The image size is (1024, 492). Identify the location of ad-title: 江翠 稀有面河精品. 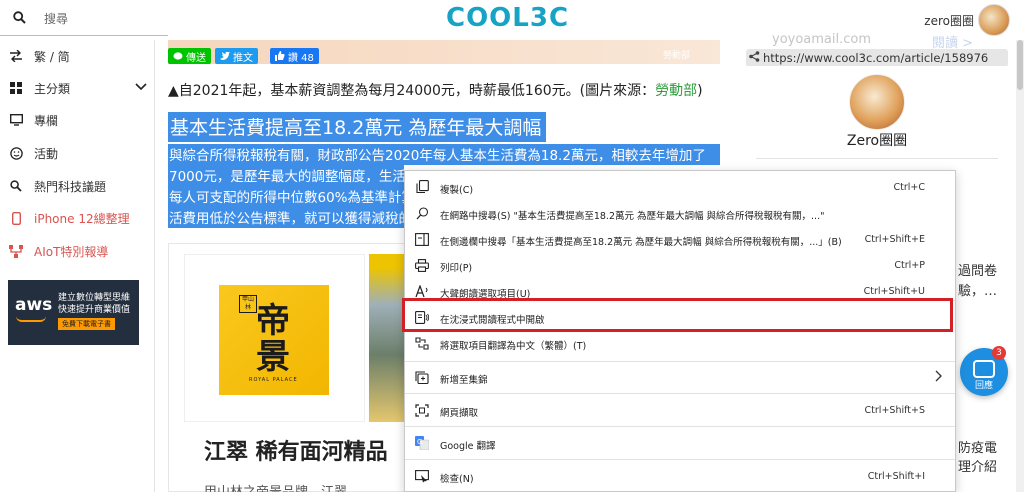
(296, 452).